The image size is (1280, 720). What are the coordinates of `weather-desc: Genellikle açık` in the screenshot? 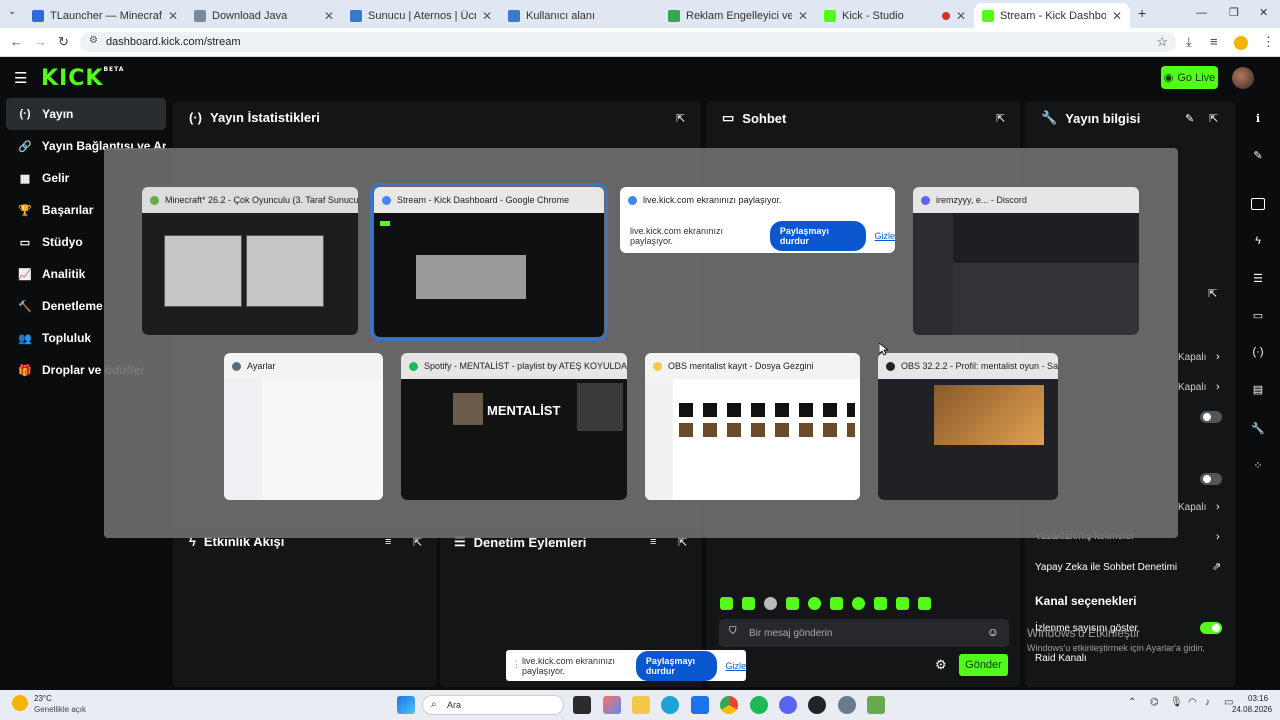 It's located at (60, 709).